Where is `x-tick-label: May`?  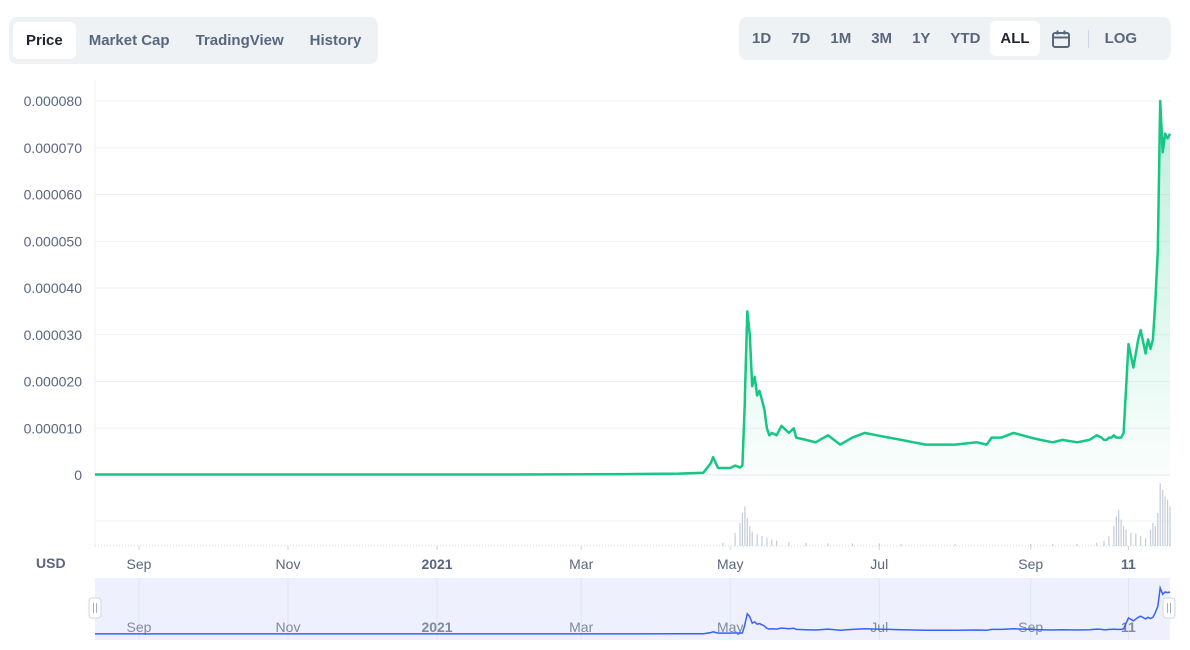 x-tick-label: May is located at coordinates (730, 564).